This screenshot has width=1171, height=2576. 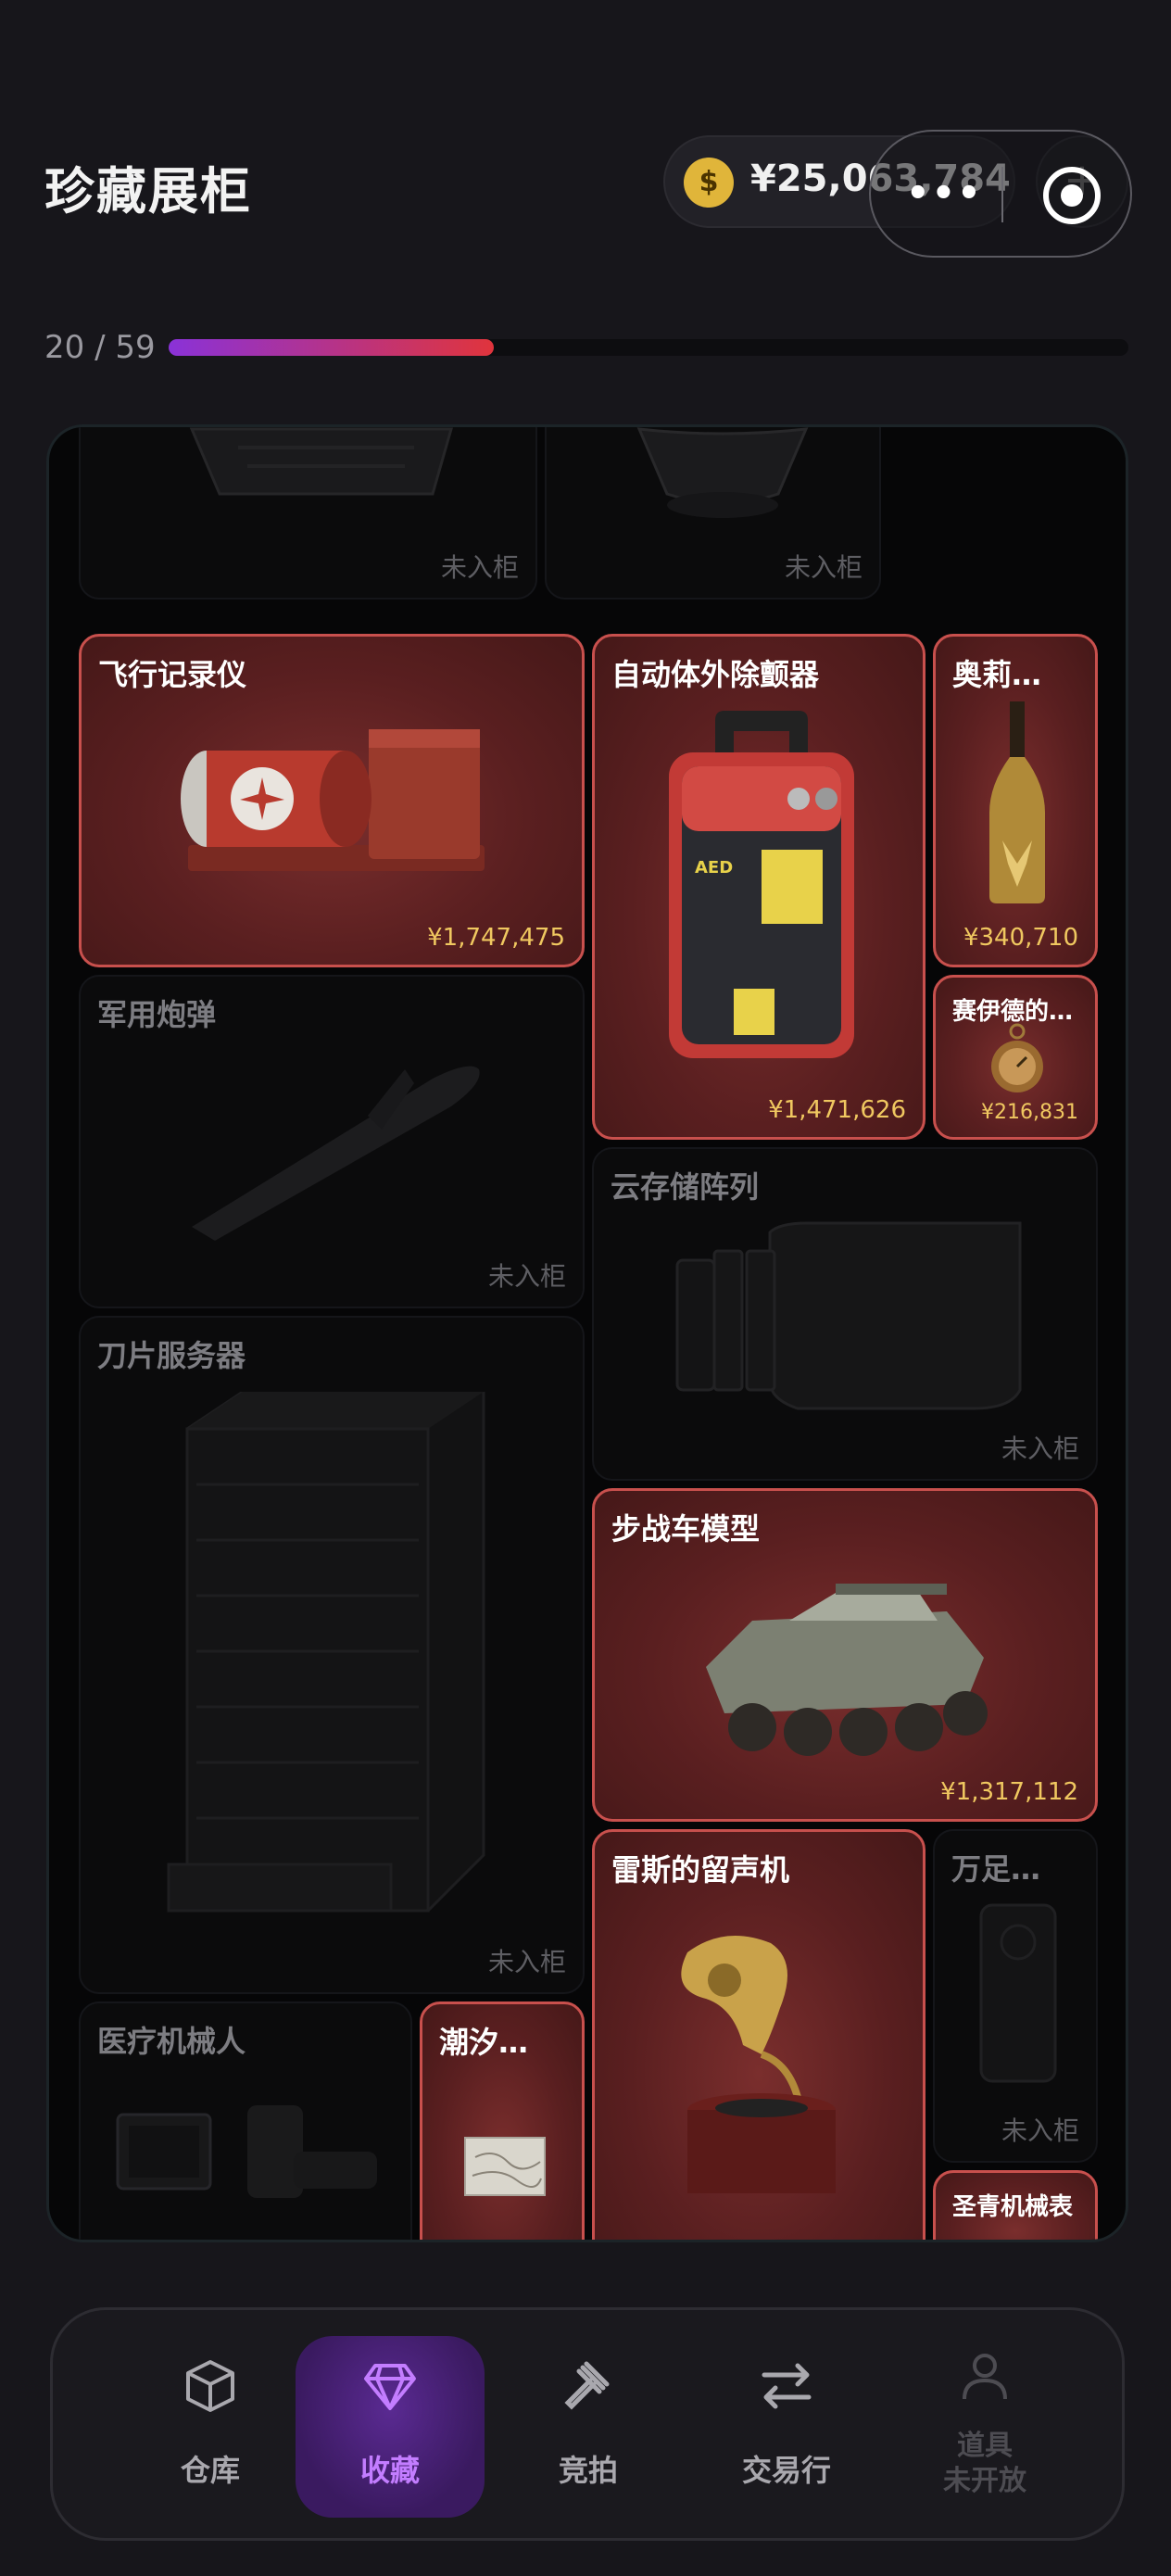 I want to click on armored-vehicle-icon, so click(x=847, y=1670).